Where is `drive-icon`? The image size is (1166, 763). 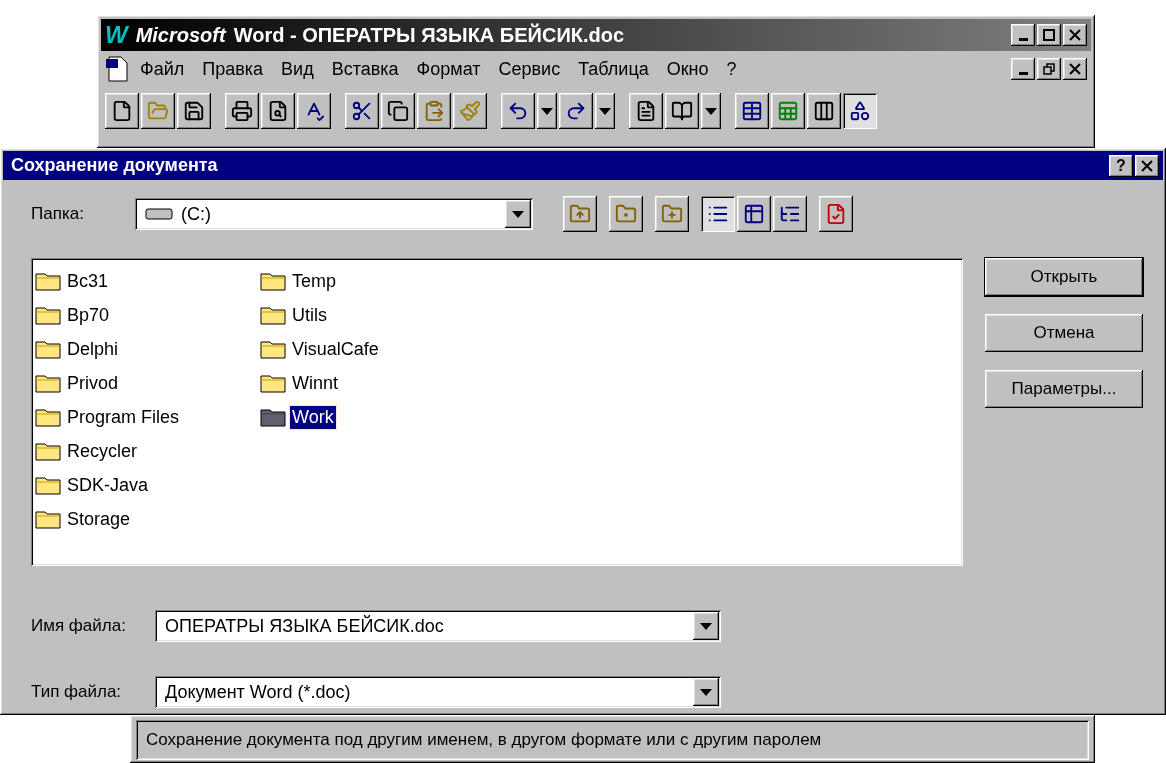 drive-icon is located at coordinates (159, 214).